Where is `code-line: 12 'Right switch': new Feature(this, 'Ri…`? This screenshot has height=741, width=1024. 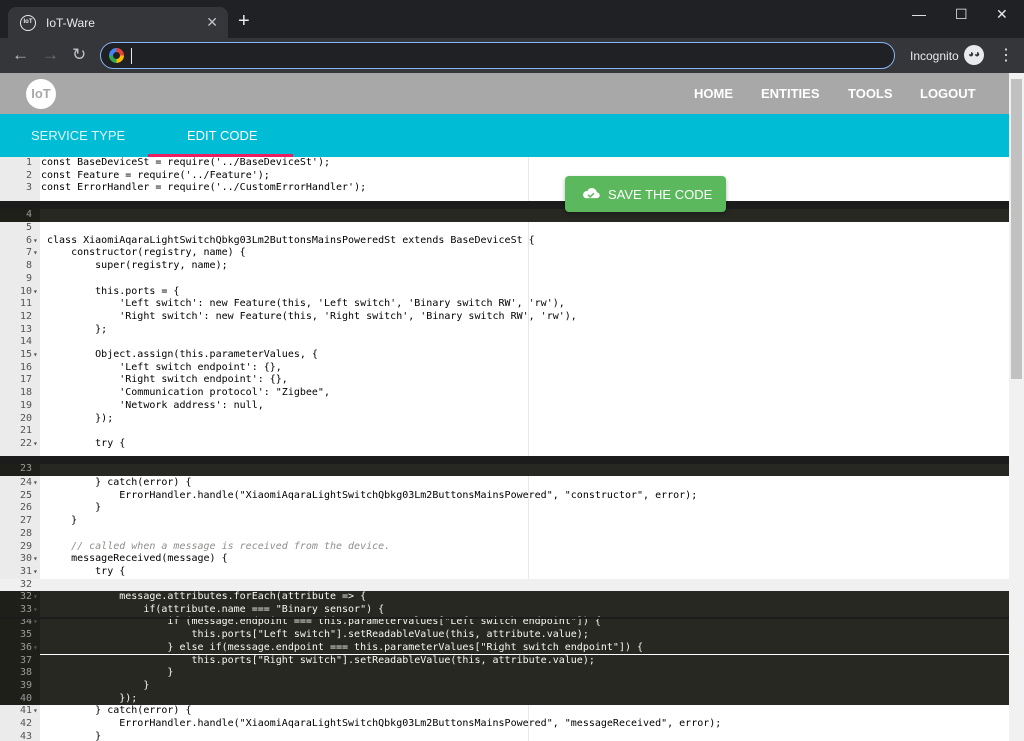
code-line: 12 'Right switch': new Feature(this, 'Ri… is located at coordinates (504, 317).